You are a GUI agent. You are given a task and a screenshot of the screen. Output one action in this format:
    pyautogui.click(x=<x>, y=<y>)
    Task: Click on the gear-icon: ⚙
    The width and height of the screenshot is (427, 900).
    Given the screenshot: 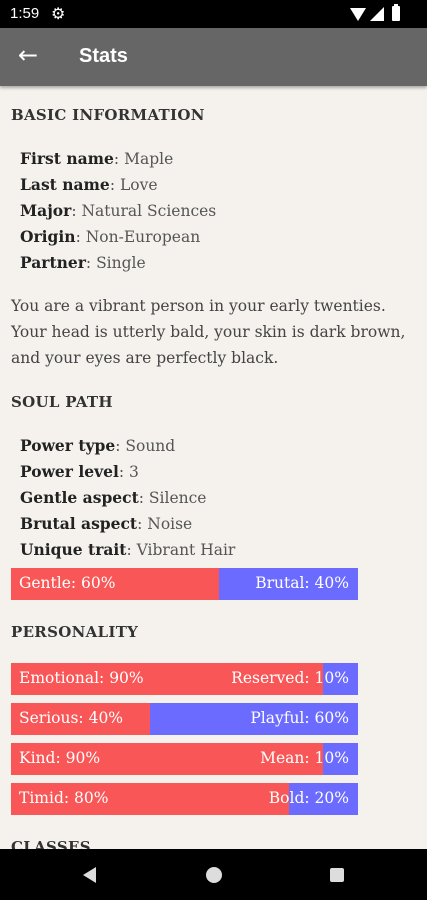 What is the action you would take?
    pyautogui.click(x=58, y=14)
    